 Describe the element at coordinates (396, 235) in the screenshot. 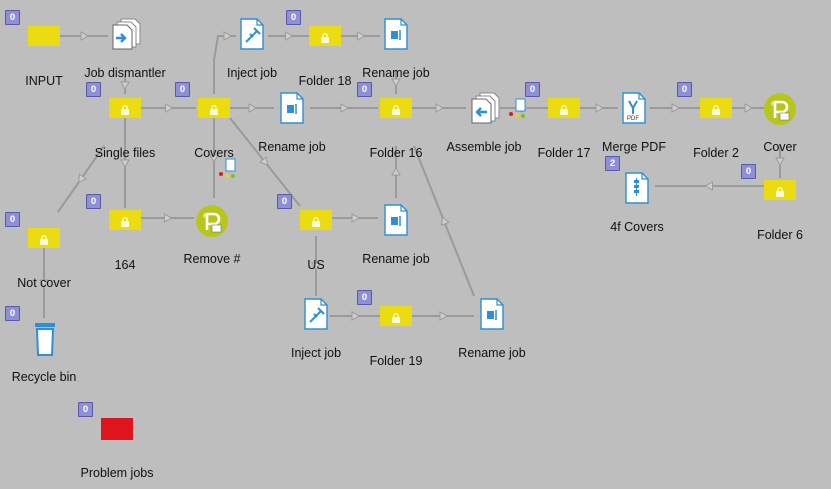

I see `flow-element-rename-job-3: Rename job` at that location.